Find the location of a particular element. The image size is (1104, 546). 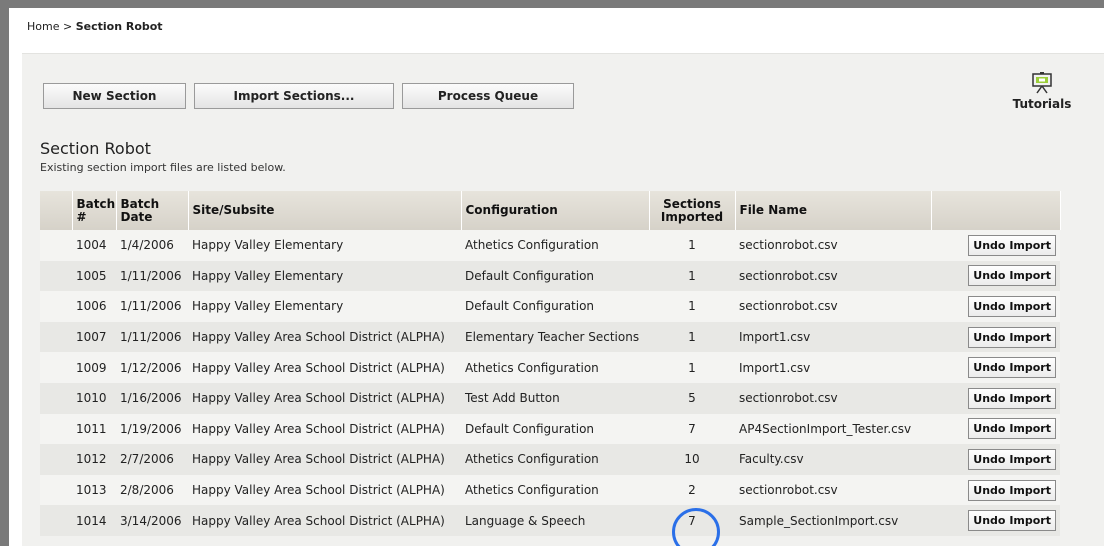

header-file-name: File Name is located at coordinates (833, 210).